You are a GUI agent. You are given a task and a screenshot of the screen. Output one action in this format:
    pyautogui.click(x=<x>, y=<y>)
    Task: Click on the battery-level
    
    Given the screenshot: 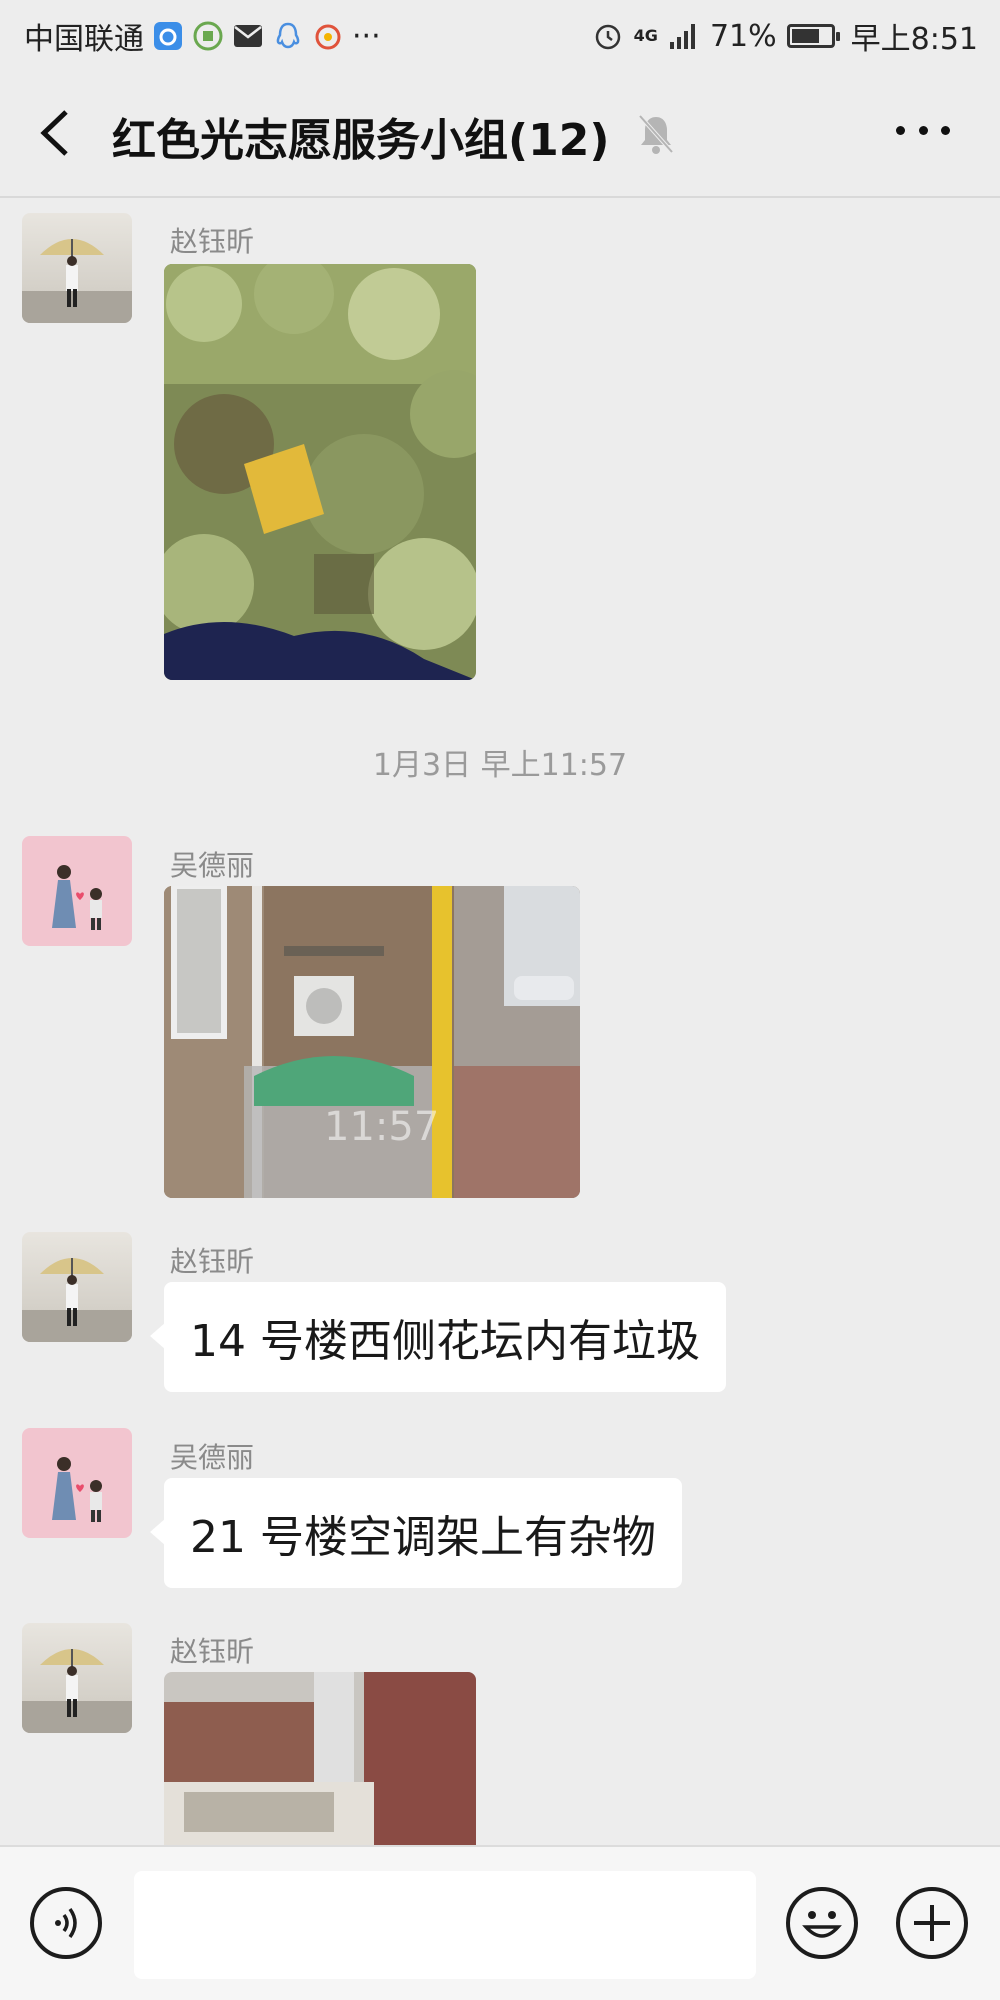 What is the action you would take?
    pyautogui.click(x=805, y=36)
    